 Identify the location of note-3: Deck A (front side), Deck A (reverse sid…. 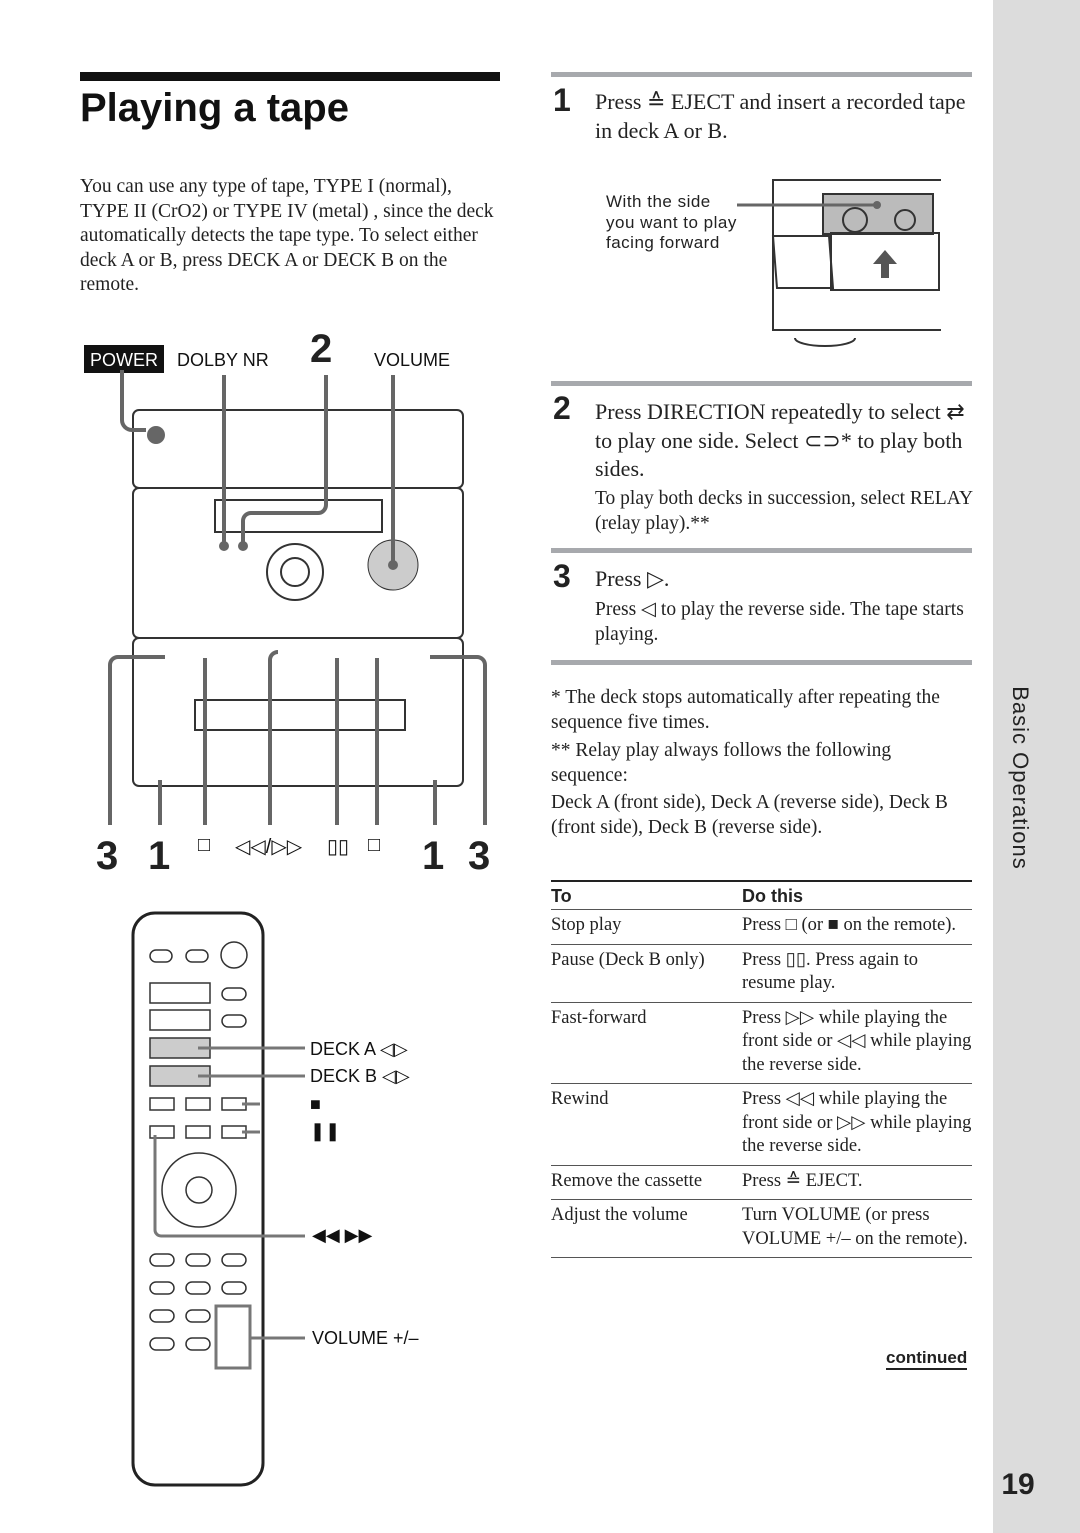
(749, 815).